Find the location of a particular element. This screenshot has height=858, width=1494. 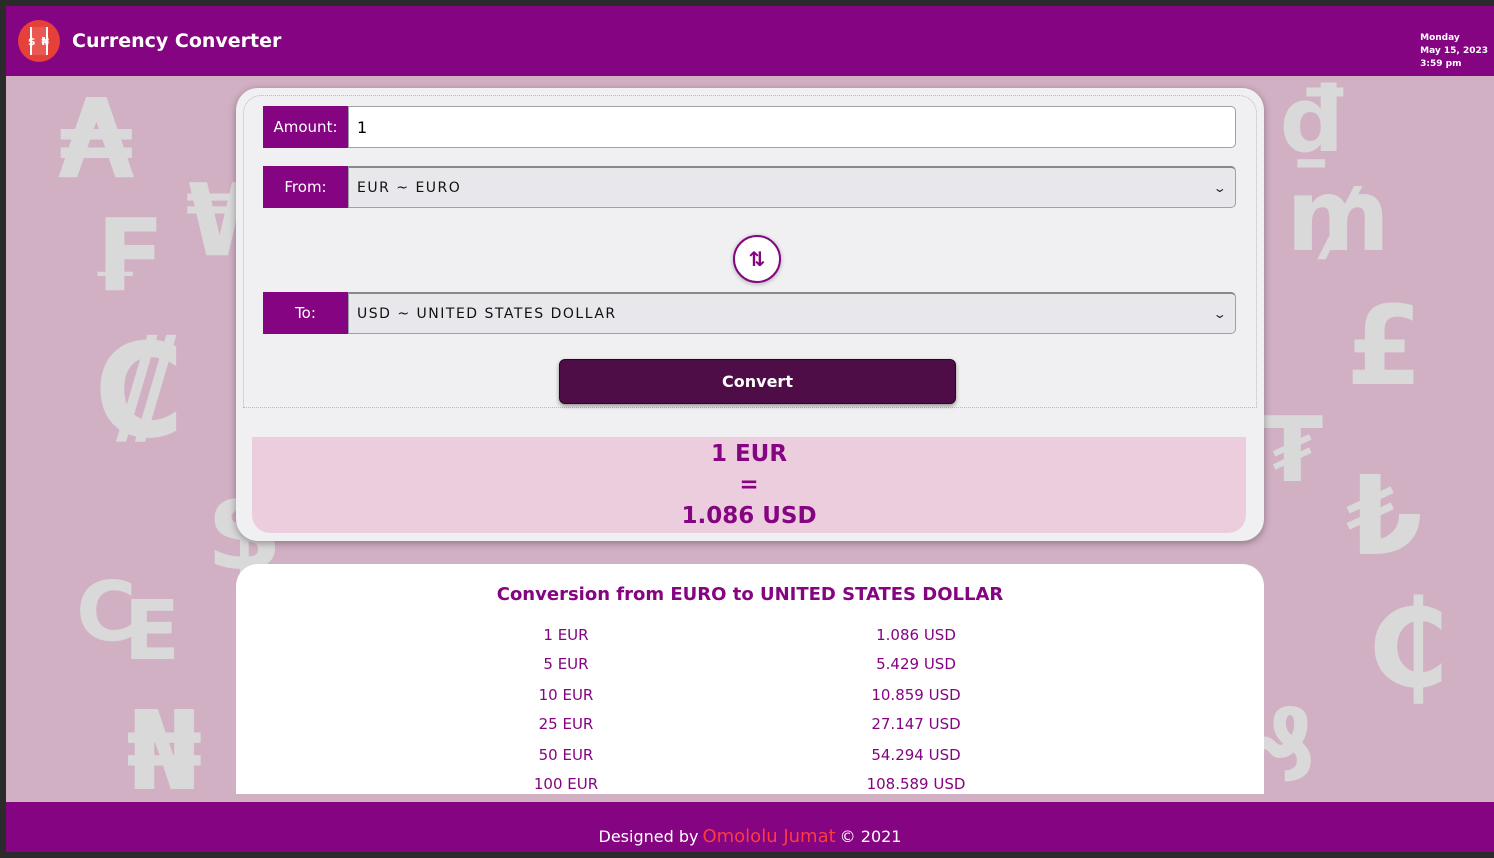

table-cell-from: 1 EUR is located at coordinates (566, 635).